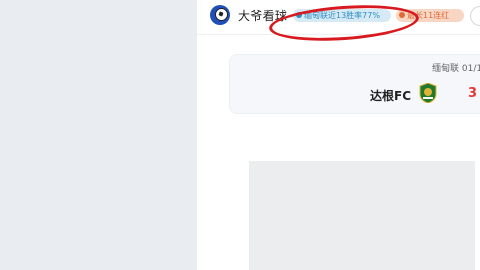 This screenshot has height=270, width=480. What do you see at coordinates (354, 84) in the screenshot?
I see `match-card: 缅甸联 01/1 达根FC 3` at bounding box center [354, 84].